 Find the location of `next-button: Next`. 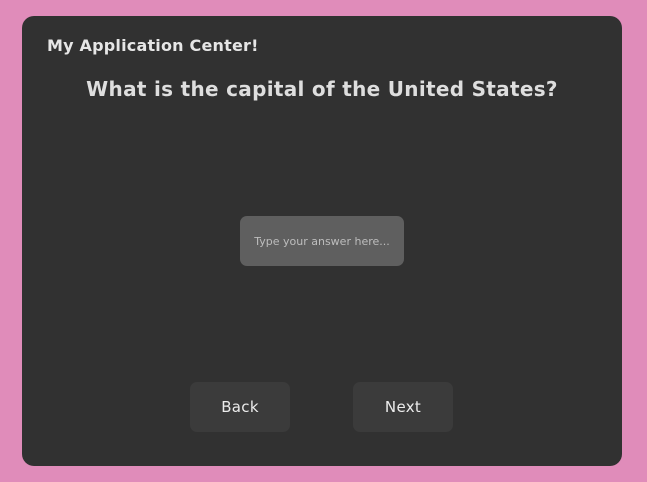

next-button: Next is located at coordinates (403, 407).